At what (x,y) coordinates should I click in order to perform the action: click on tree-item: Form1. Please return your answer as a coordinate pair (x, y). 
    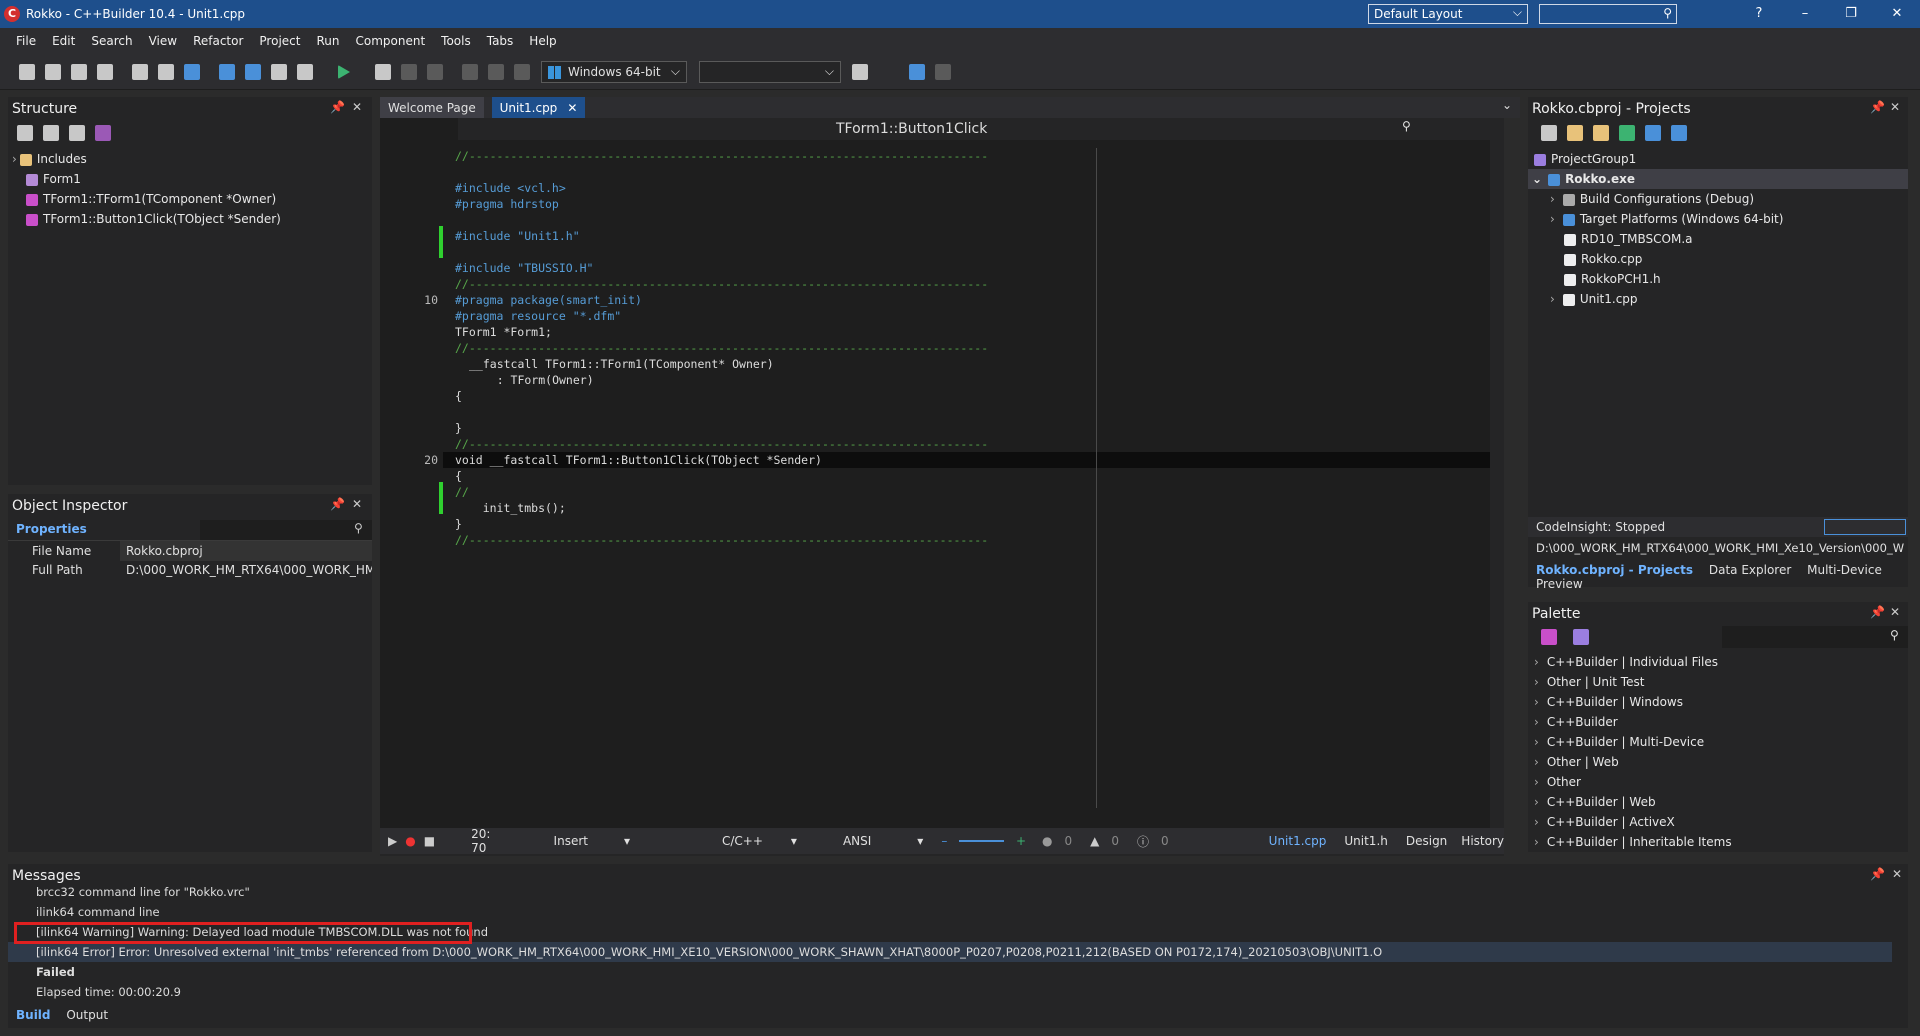
    Looking at the image, I should click on (190, 179).